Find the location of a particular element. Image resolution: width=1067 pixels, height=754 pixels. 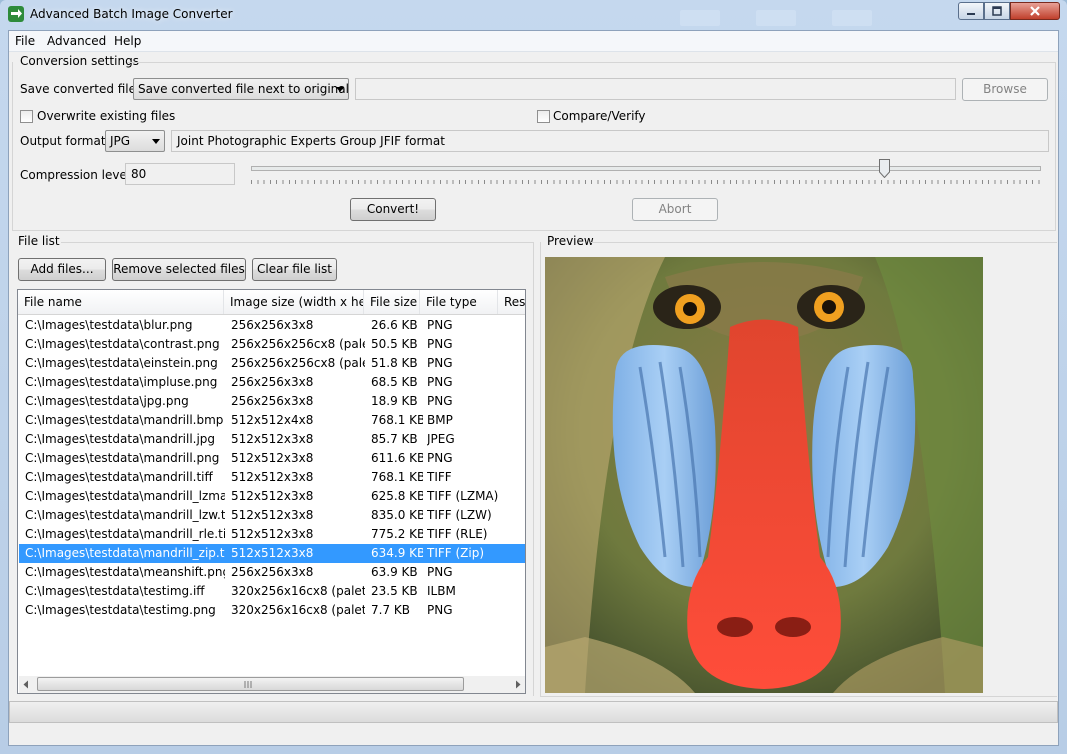

compare-verify-label: Compare/Verify is located at coordinates (599, 116).